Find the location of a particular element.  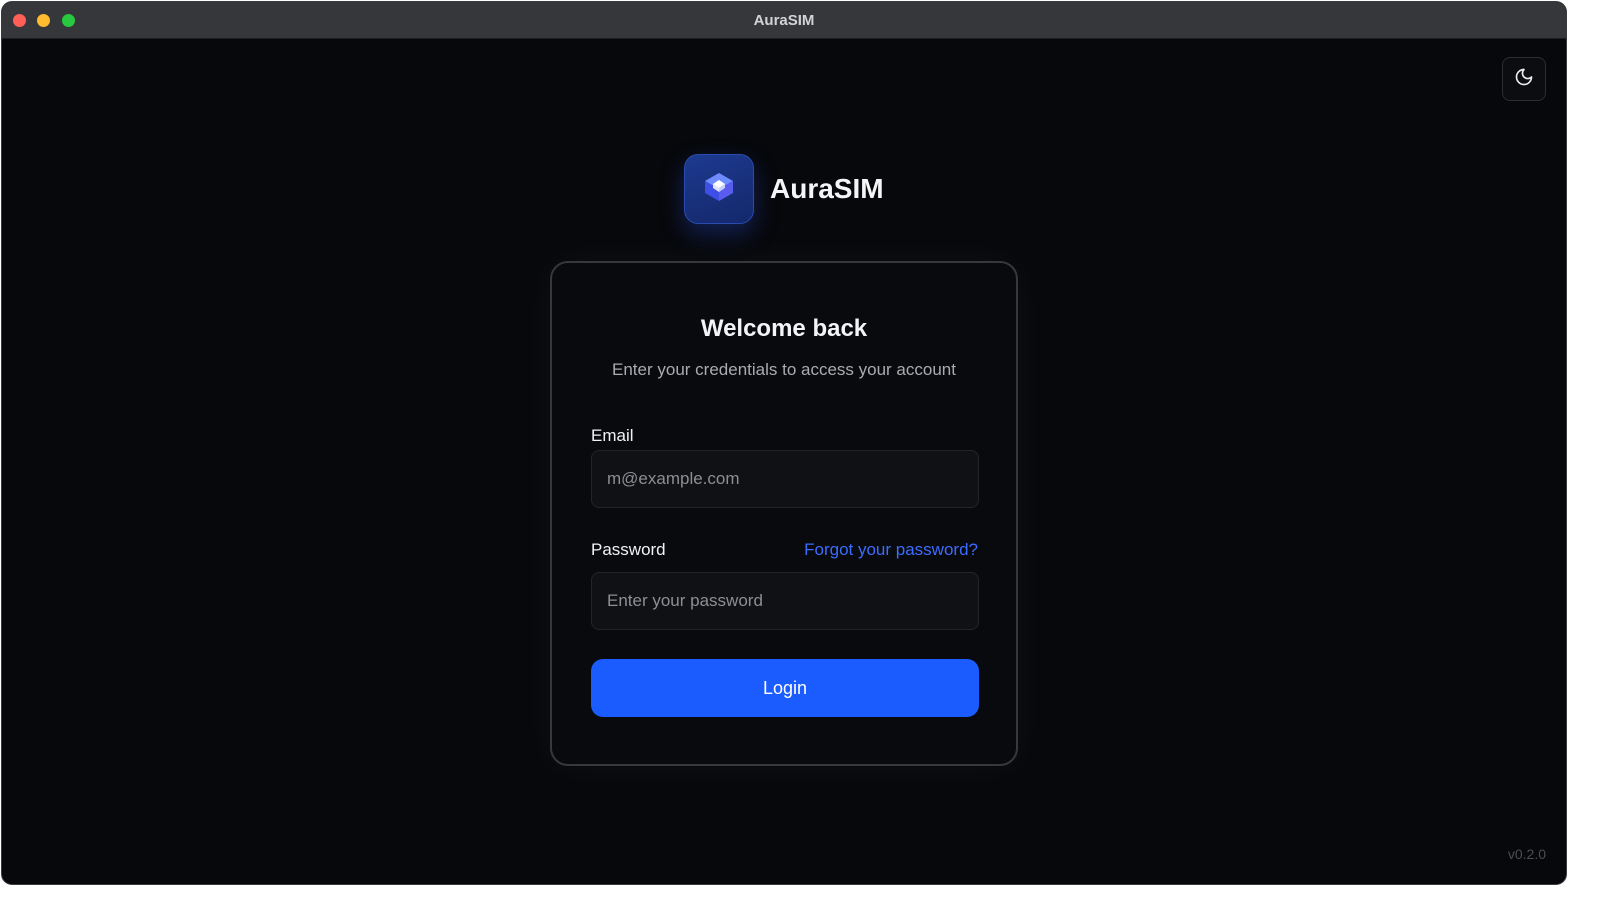

cube-icon is located at coordinates (719, 189).